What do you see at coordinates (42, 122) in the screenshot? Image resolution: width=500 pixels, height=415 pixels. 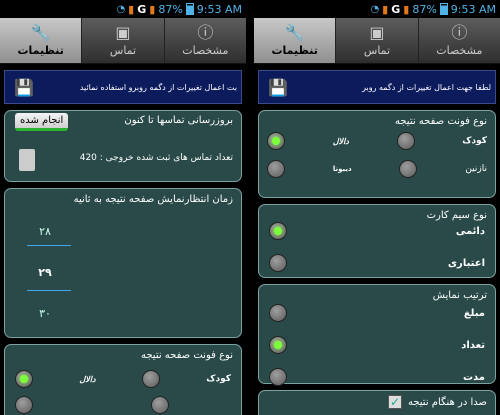 I see `done-button: انجام شده` at bounding box center [42, 122].